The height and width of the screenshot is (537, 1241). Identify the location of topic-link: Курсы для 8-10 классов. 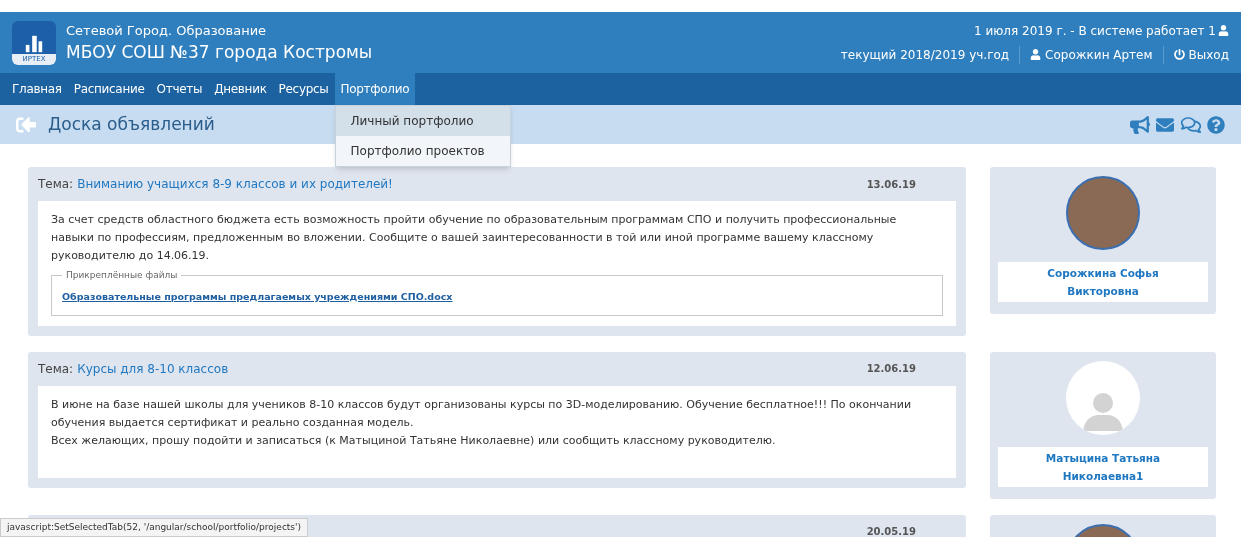
(153, 368).